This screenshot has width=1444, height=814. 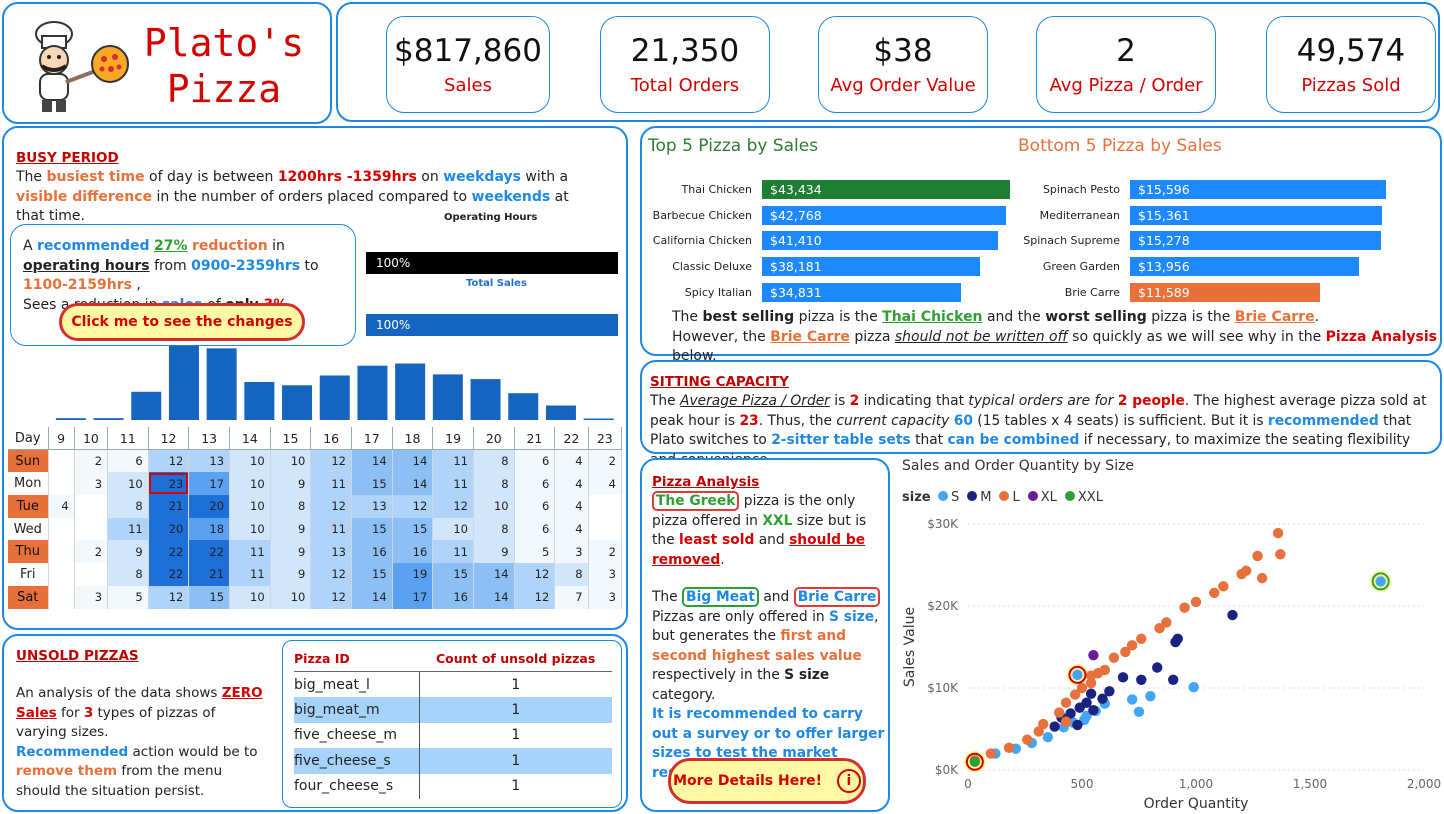 What do you see at coordinates (250, 439) in the screenshot?
I see `hour-label: 14` at bounding box center [250, 439].